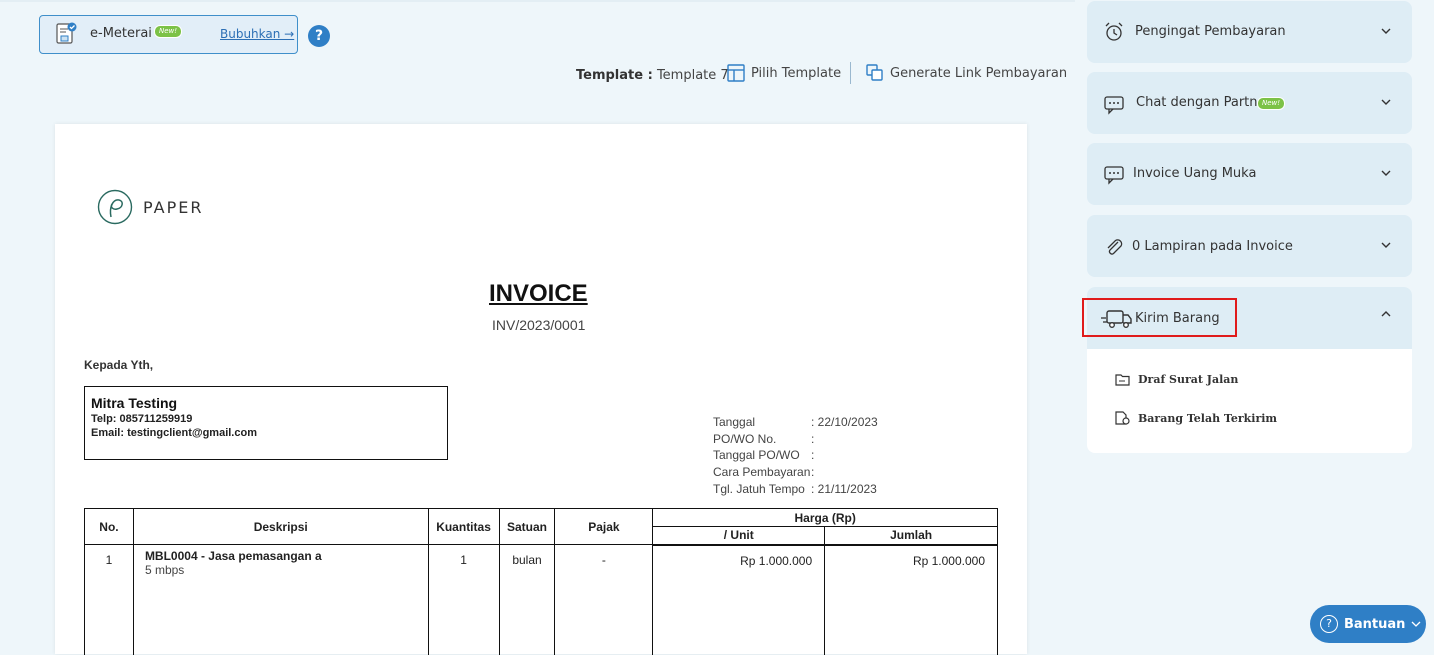 This screenshot has width=1434, height=655. What do you see at coordinates (759, 488) in the screenshot?
I see `meta-key: Tgl. Jatuh Tempo` at bounding box center [759, 488].